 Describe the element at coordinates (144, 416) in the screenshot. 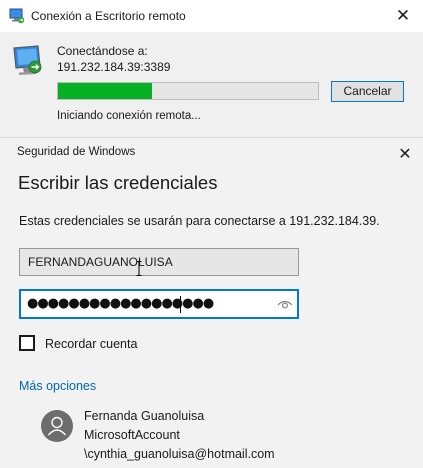

I see `account-name: Fernanda Guanoluisa` at that location.